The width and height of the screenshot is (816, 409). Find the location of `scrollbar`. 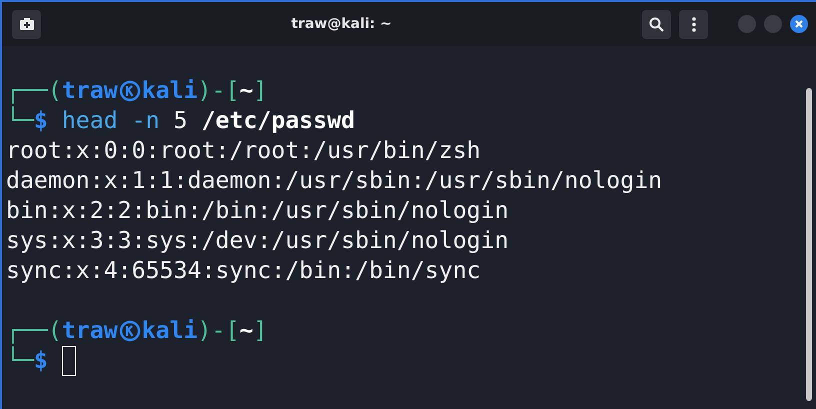

scrollbar is located at coordinates (809, 244).